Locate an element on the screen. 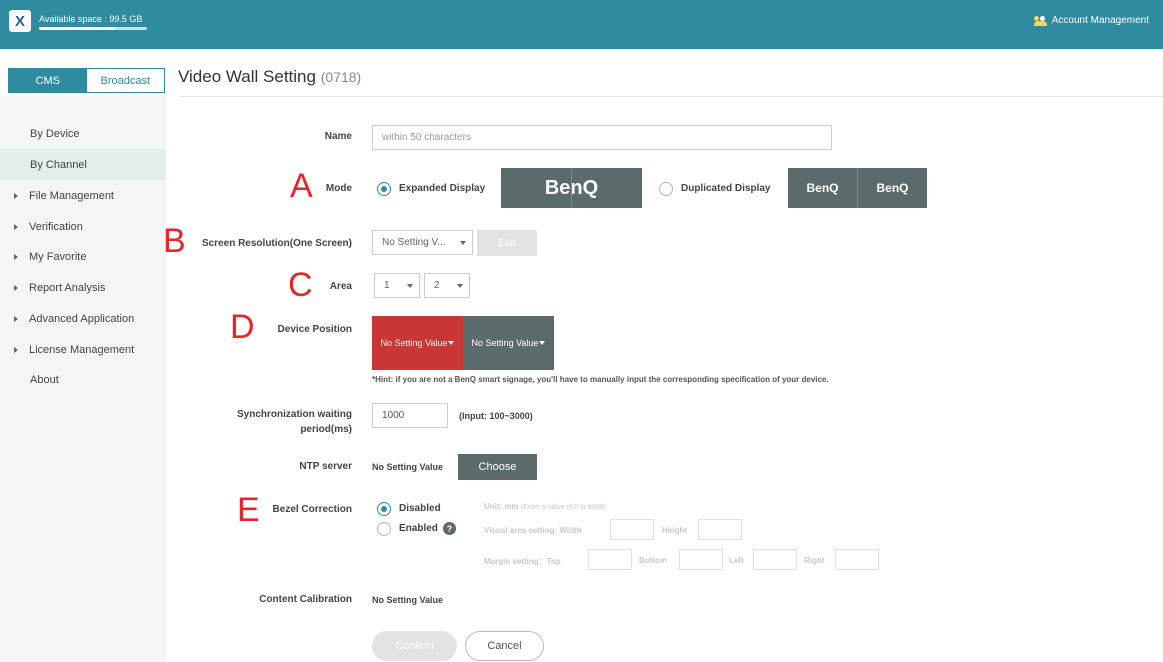 Image resolution: width=1163 pixels, height=662 pixels. expanded-preview-divider is located at coordinates (571, 188).